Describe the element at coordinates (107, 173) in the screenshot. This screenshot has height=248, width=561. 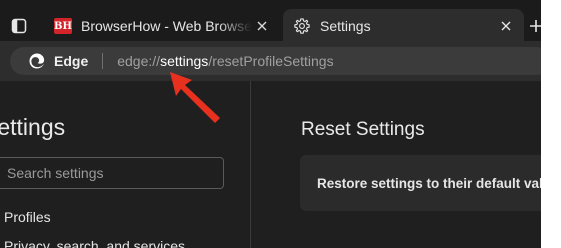
I see `search-settings-input` at that location.